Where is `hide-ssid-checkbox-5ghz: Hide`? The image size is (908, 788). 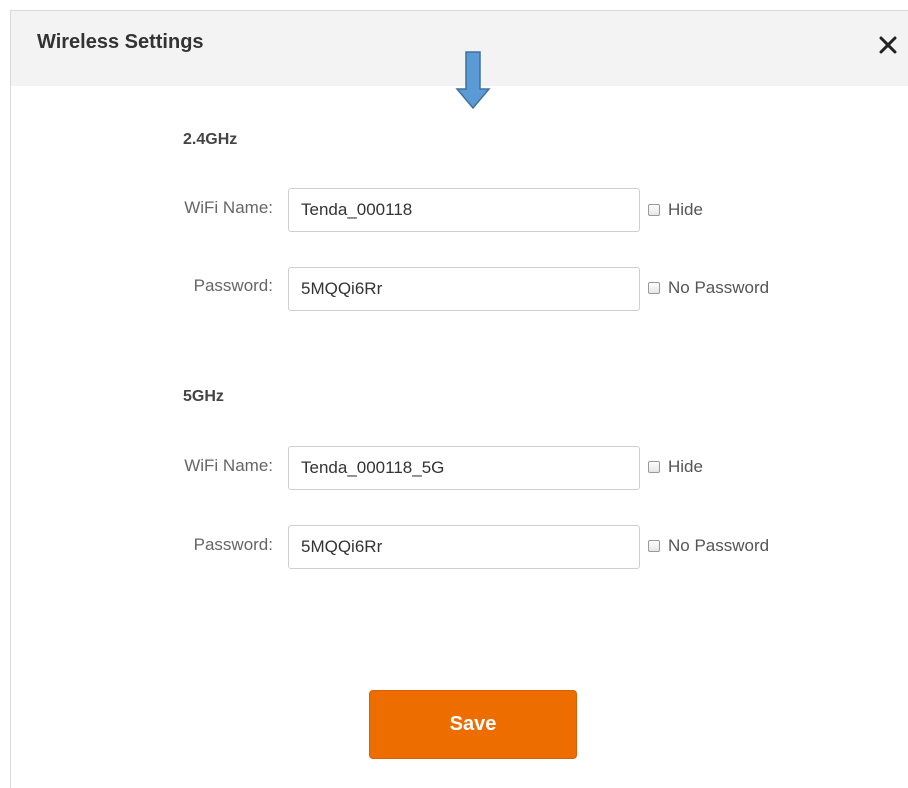 hide-ssid-checkbox-5ghz: Hide is located at coordinates (675, 467).